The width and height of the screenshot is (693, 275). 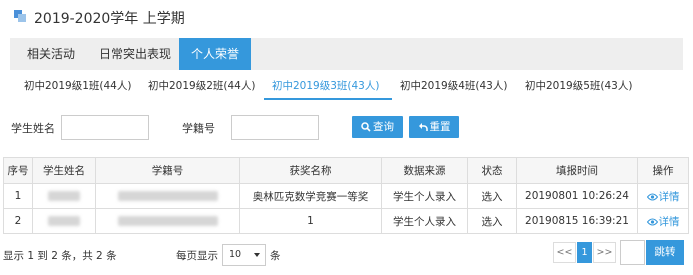 What do you see at coordinates (310, 196) in the screenshot?
I see `cell-award: 奥林匹克数学竞赛一等奖` at bounding box center [310, 196].